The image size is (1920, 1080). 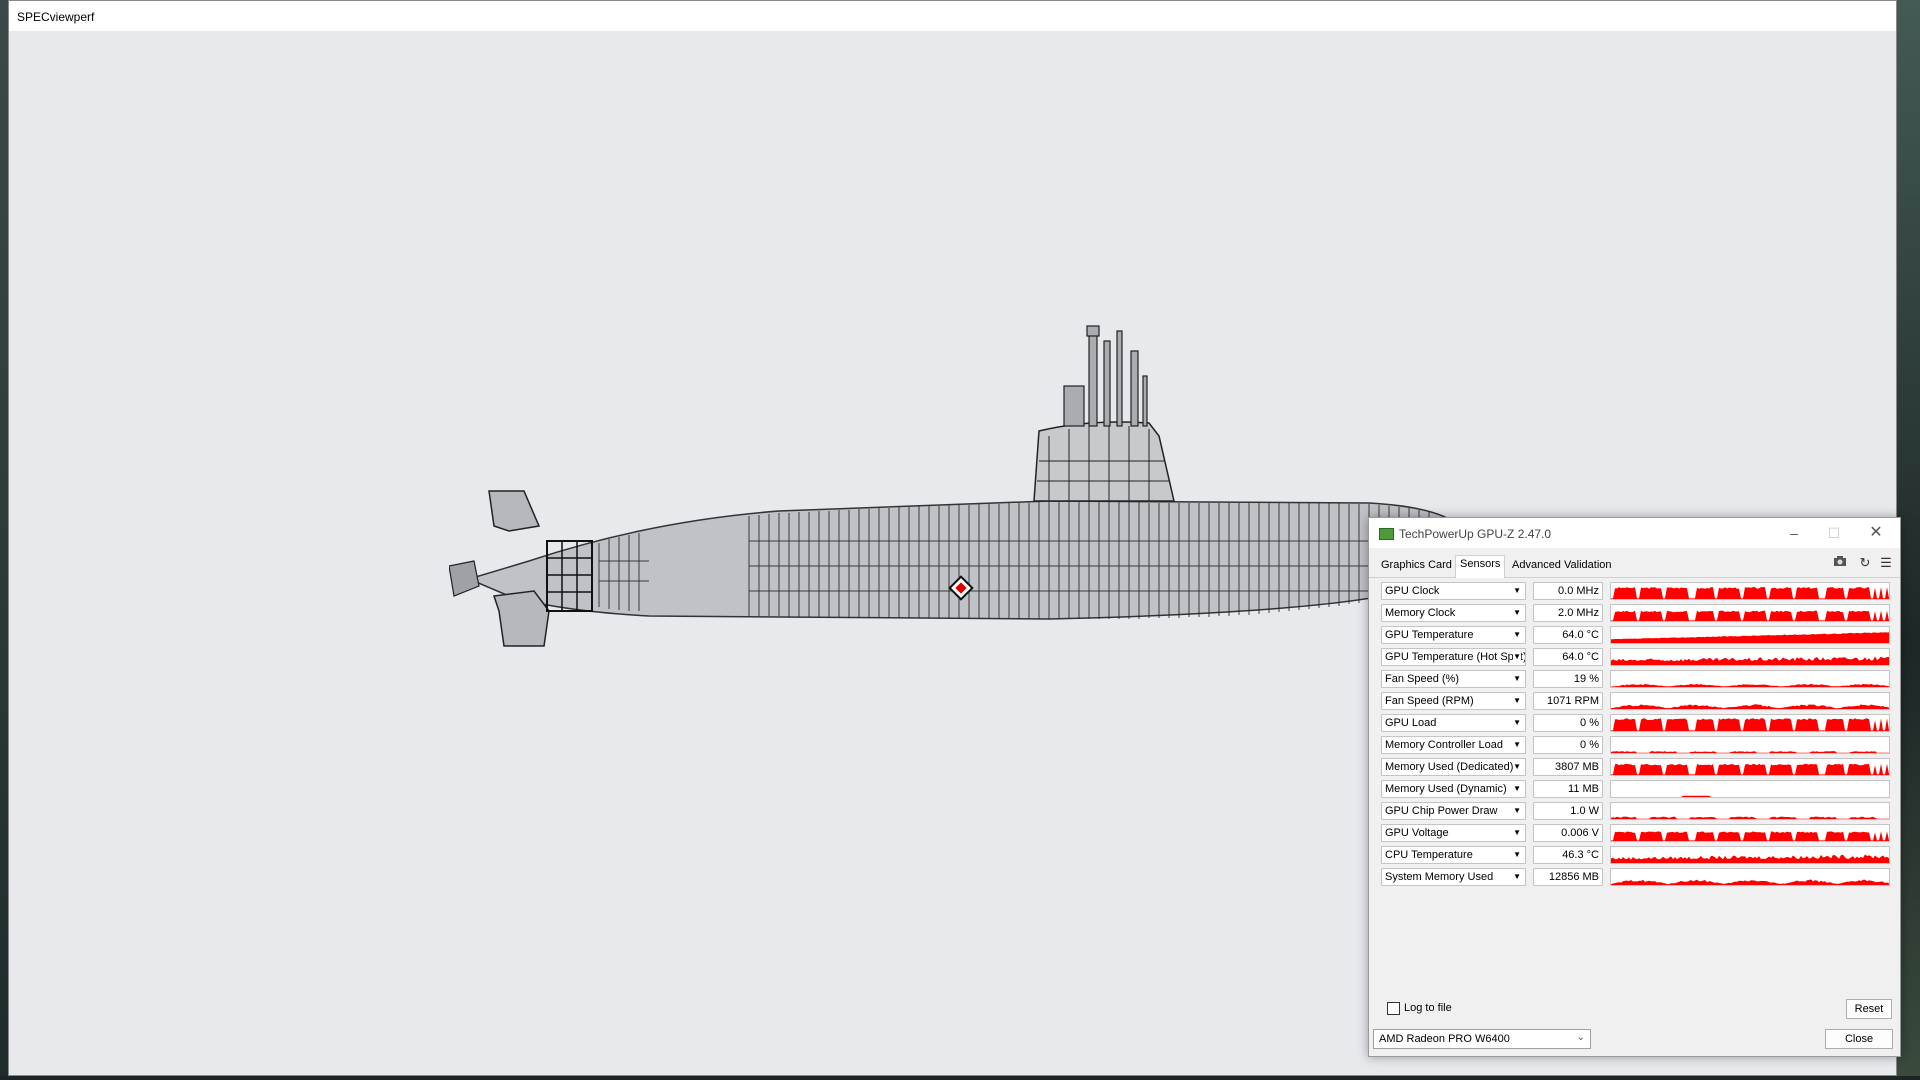 What do you see at coordinates (1453, 591) in the screenshot?
I see `sensor-name-dropdown: GPU Clock ▼` at bounding box center [1453, 591].